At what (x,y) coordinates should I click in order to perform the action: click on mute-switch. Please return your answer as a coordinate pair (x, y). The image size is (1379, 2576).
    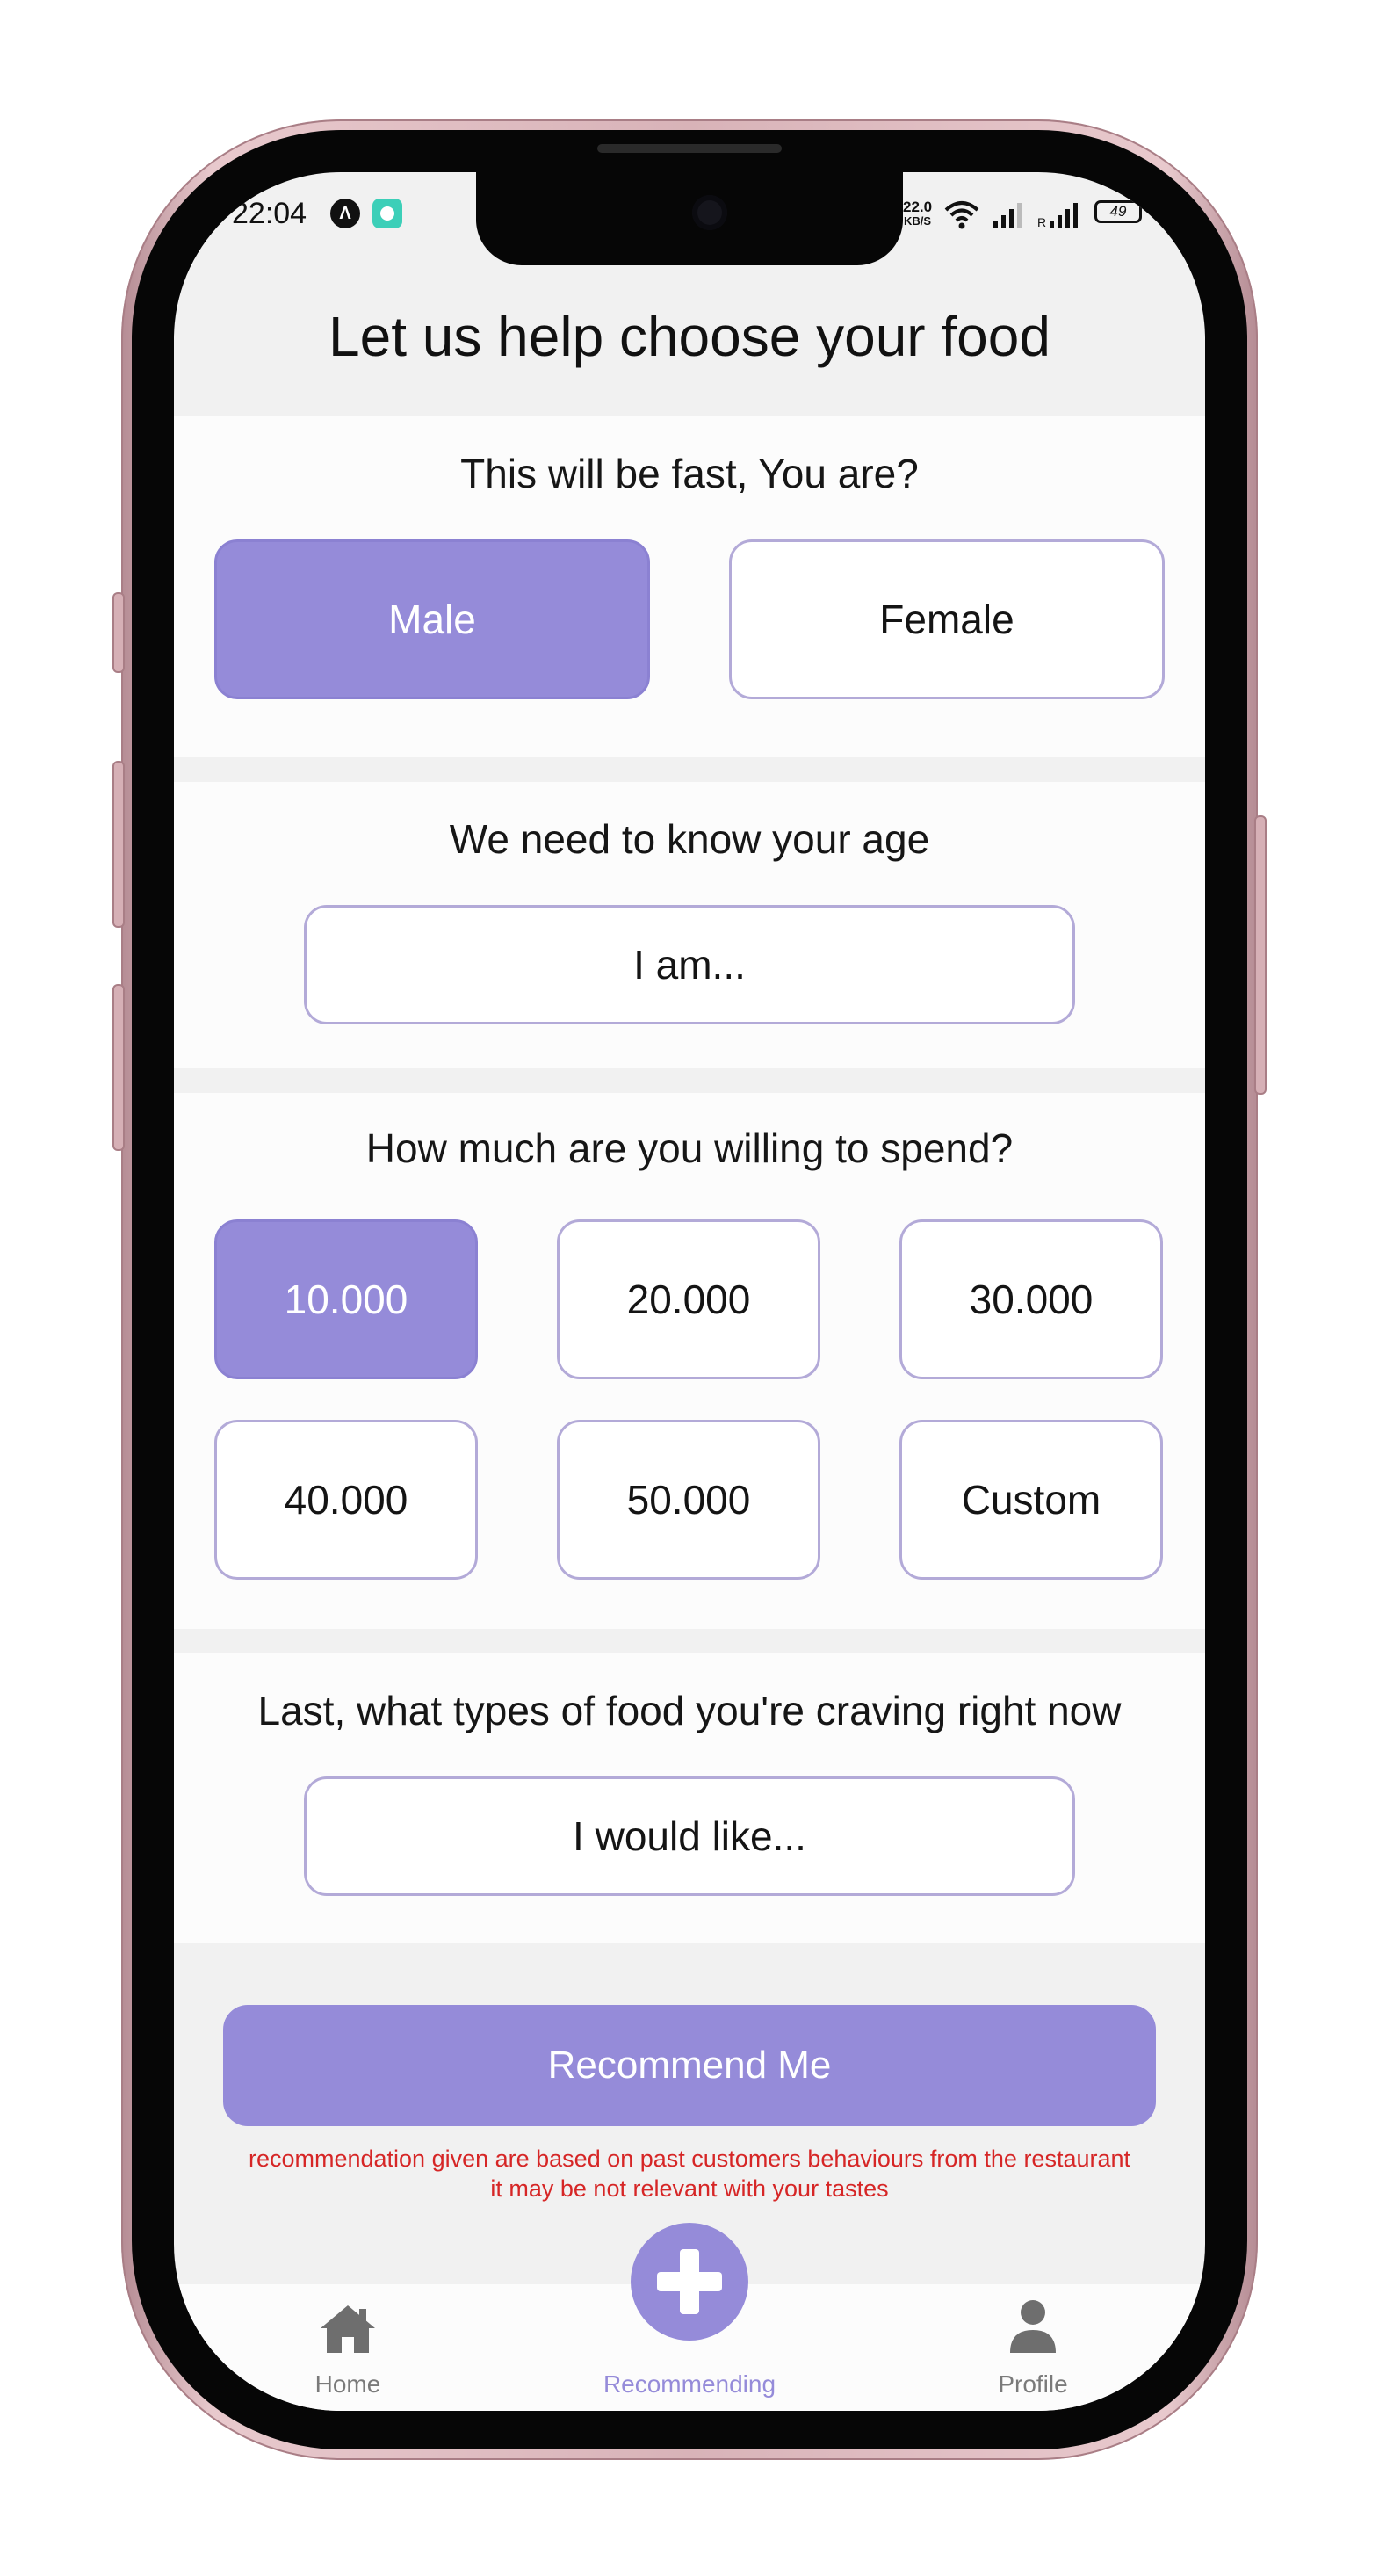
    Looking at the image, I should click on (118, 632).